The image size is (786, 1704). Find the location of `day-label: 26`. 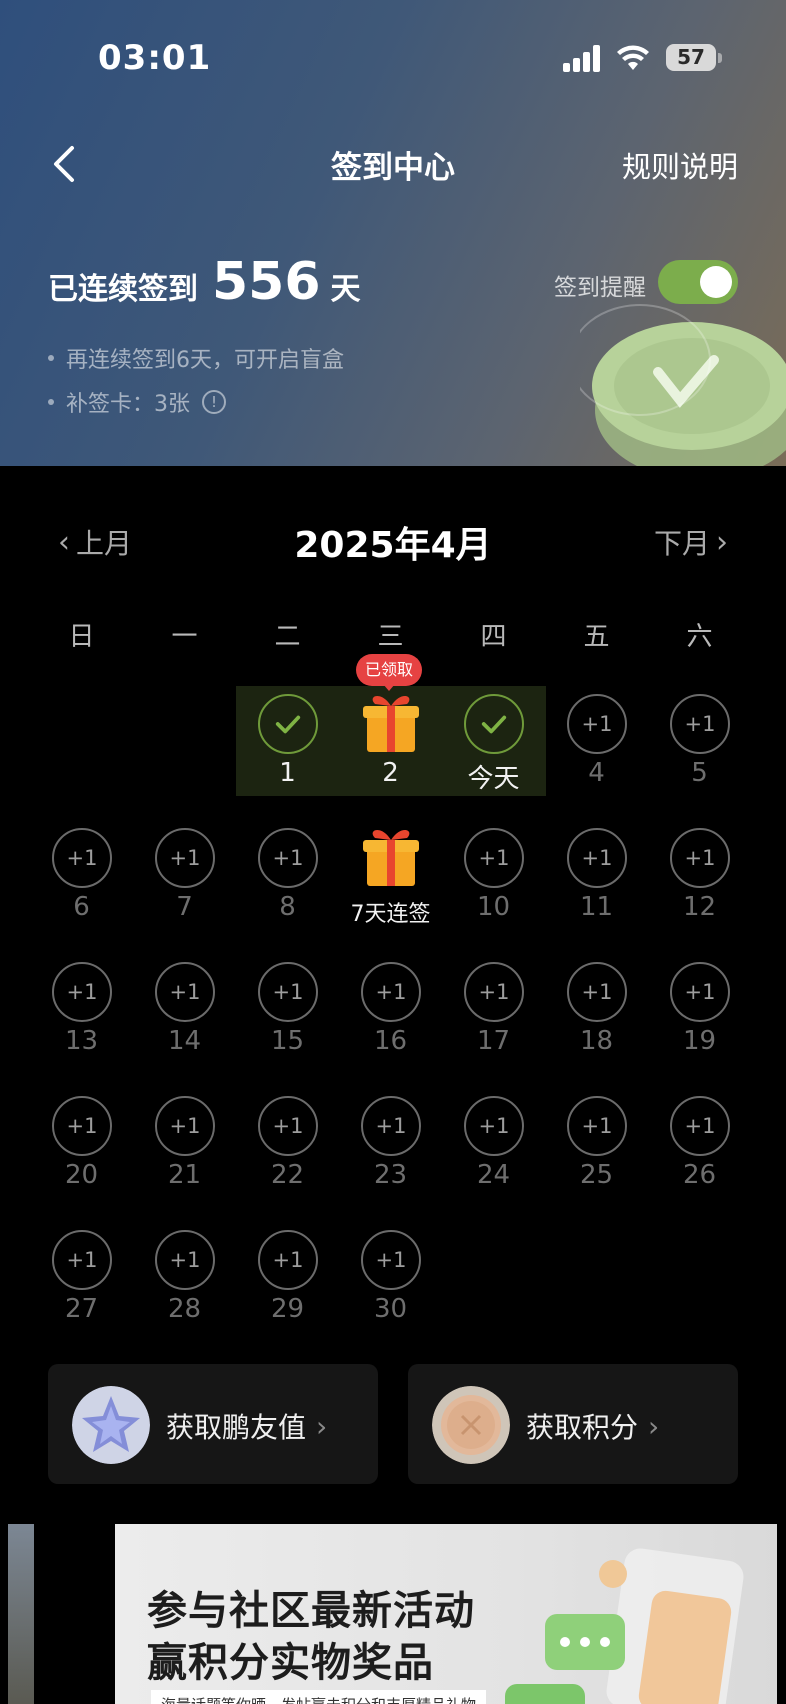

day-label: 26 is located at coordinates (699, 1175).